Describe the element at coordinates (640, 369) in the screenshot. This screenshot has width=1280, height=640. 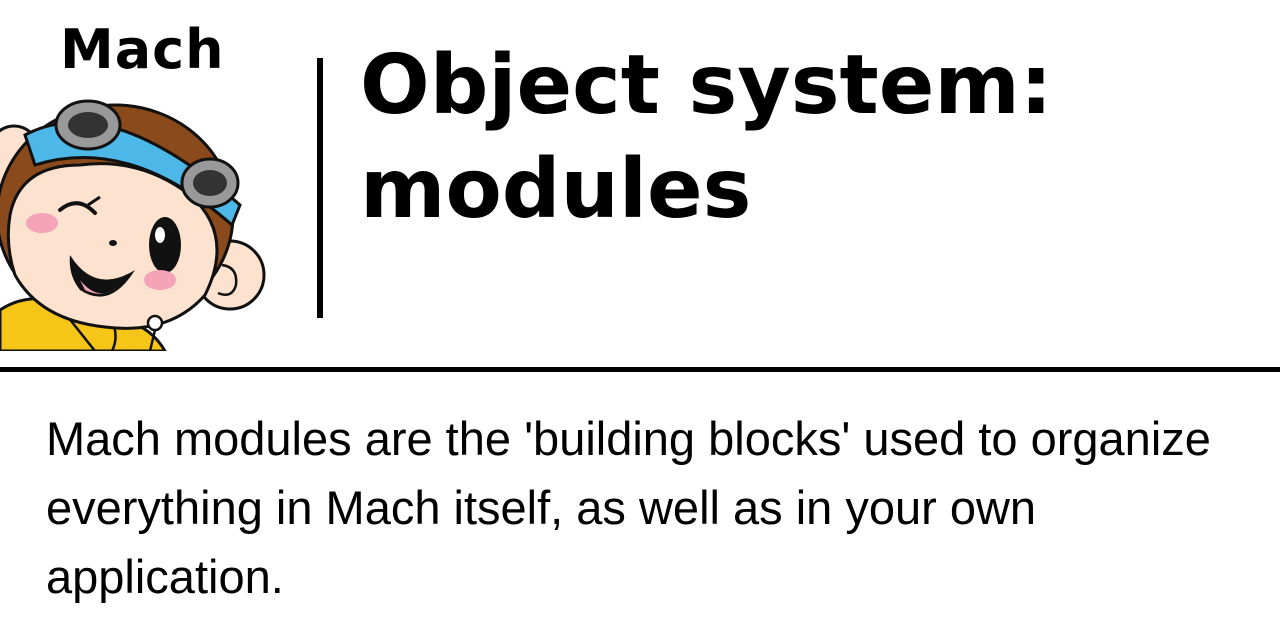
I see `horizontal-divider` at that location.